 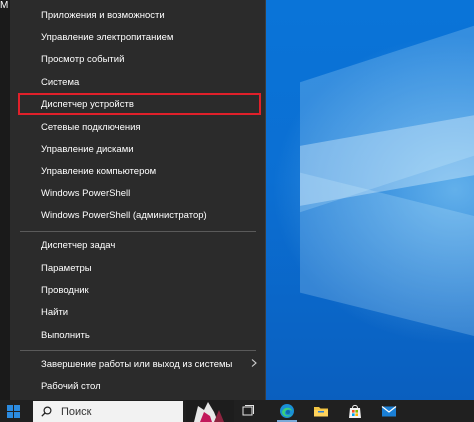 I want to click on menu-item-computer-management: Управление компьютером, so click(x=137, y=171).